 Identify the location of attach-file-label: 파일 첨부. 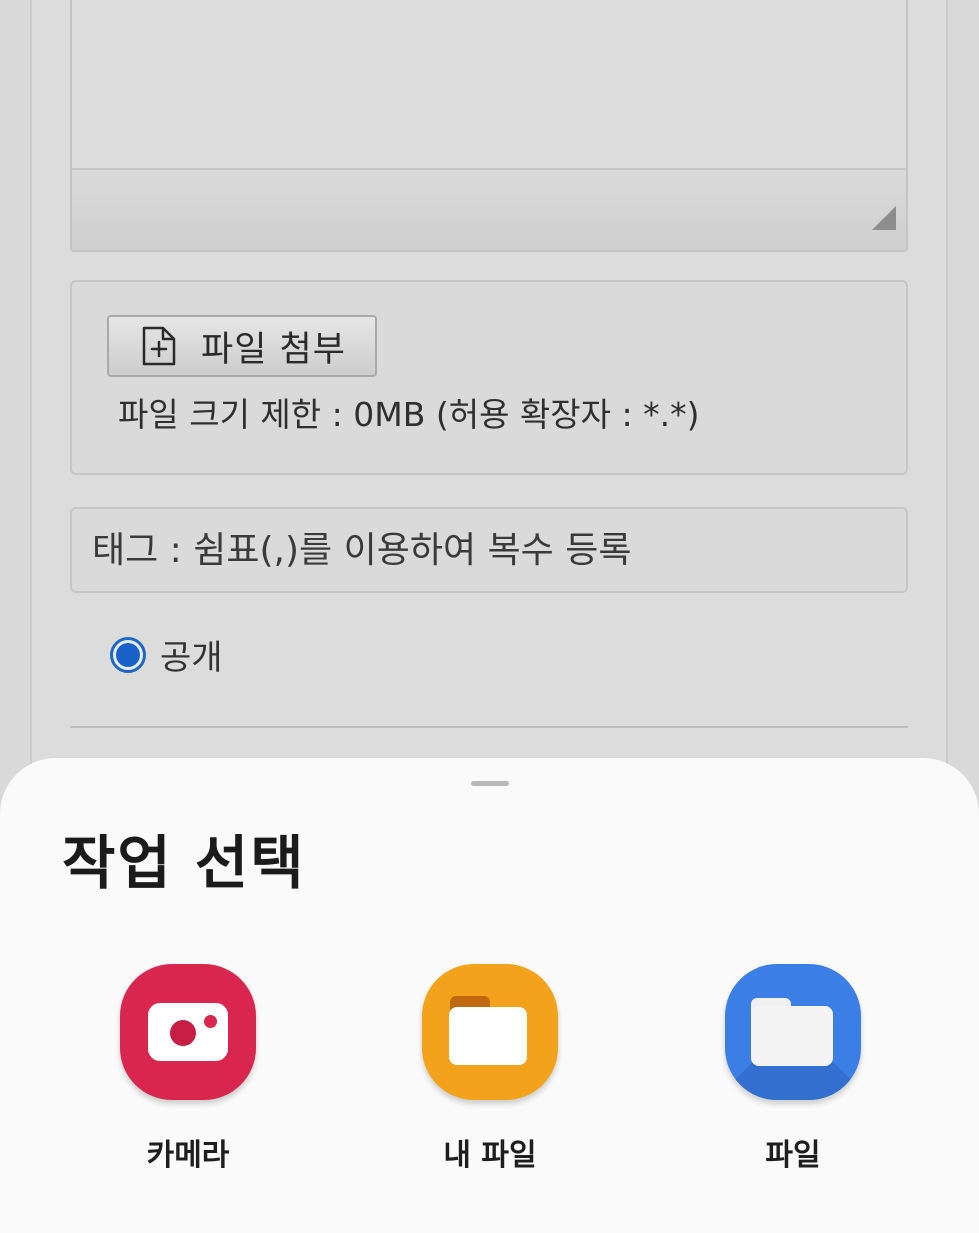
(273, 349).